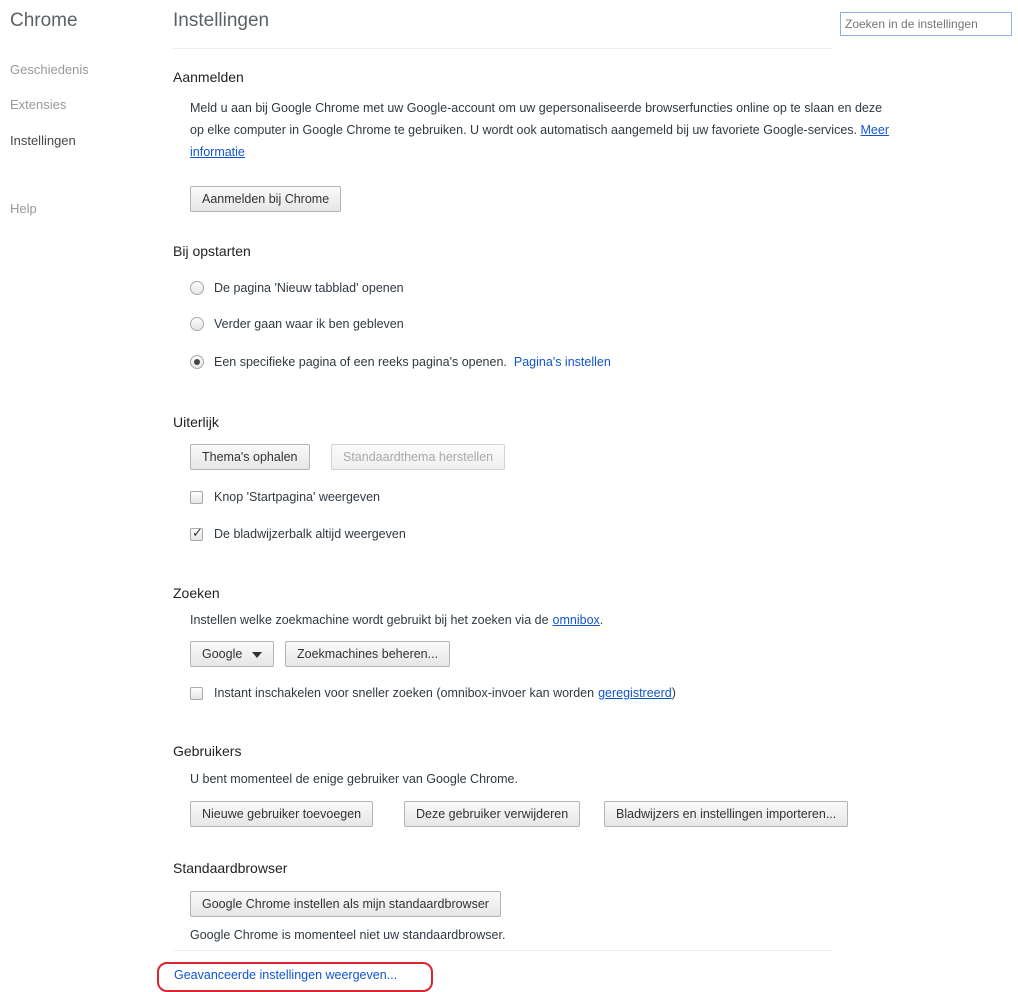 Image resolution: width=1018 pixels, height=992 pixels. Describe the element at coordinates (230, 868) in the screenshot. I see `default-browser-heading: Standaardbrowser` at that location.